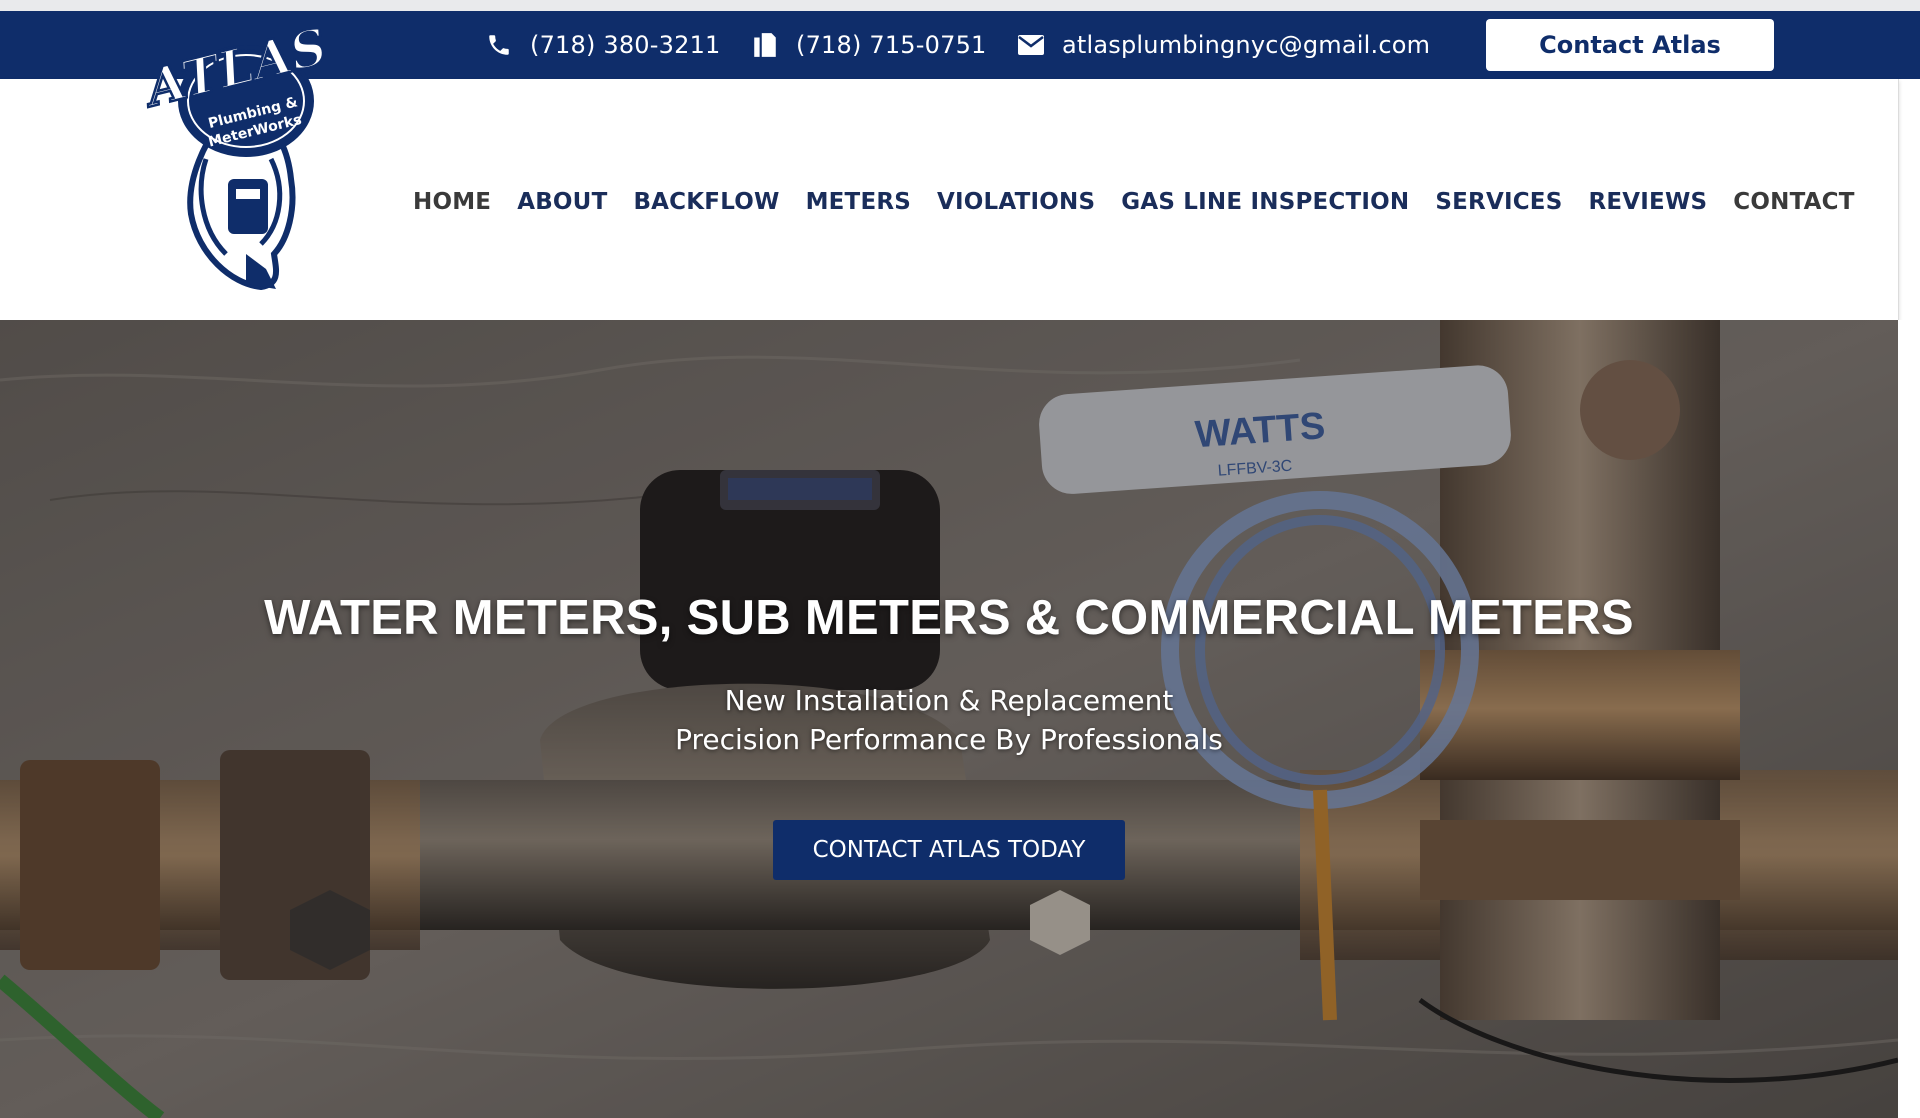 This screenshot has height=1118, width=1920. Describe the element at coordinates (891, 45) in the screenshot. I see `fax-number: (718) 715-0751` at that location.